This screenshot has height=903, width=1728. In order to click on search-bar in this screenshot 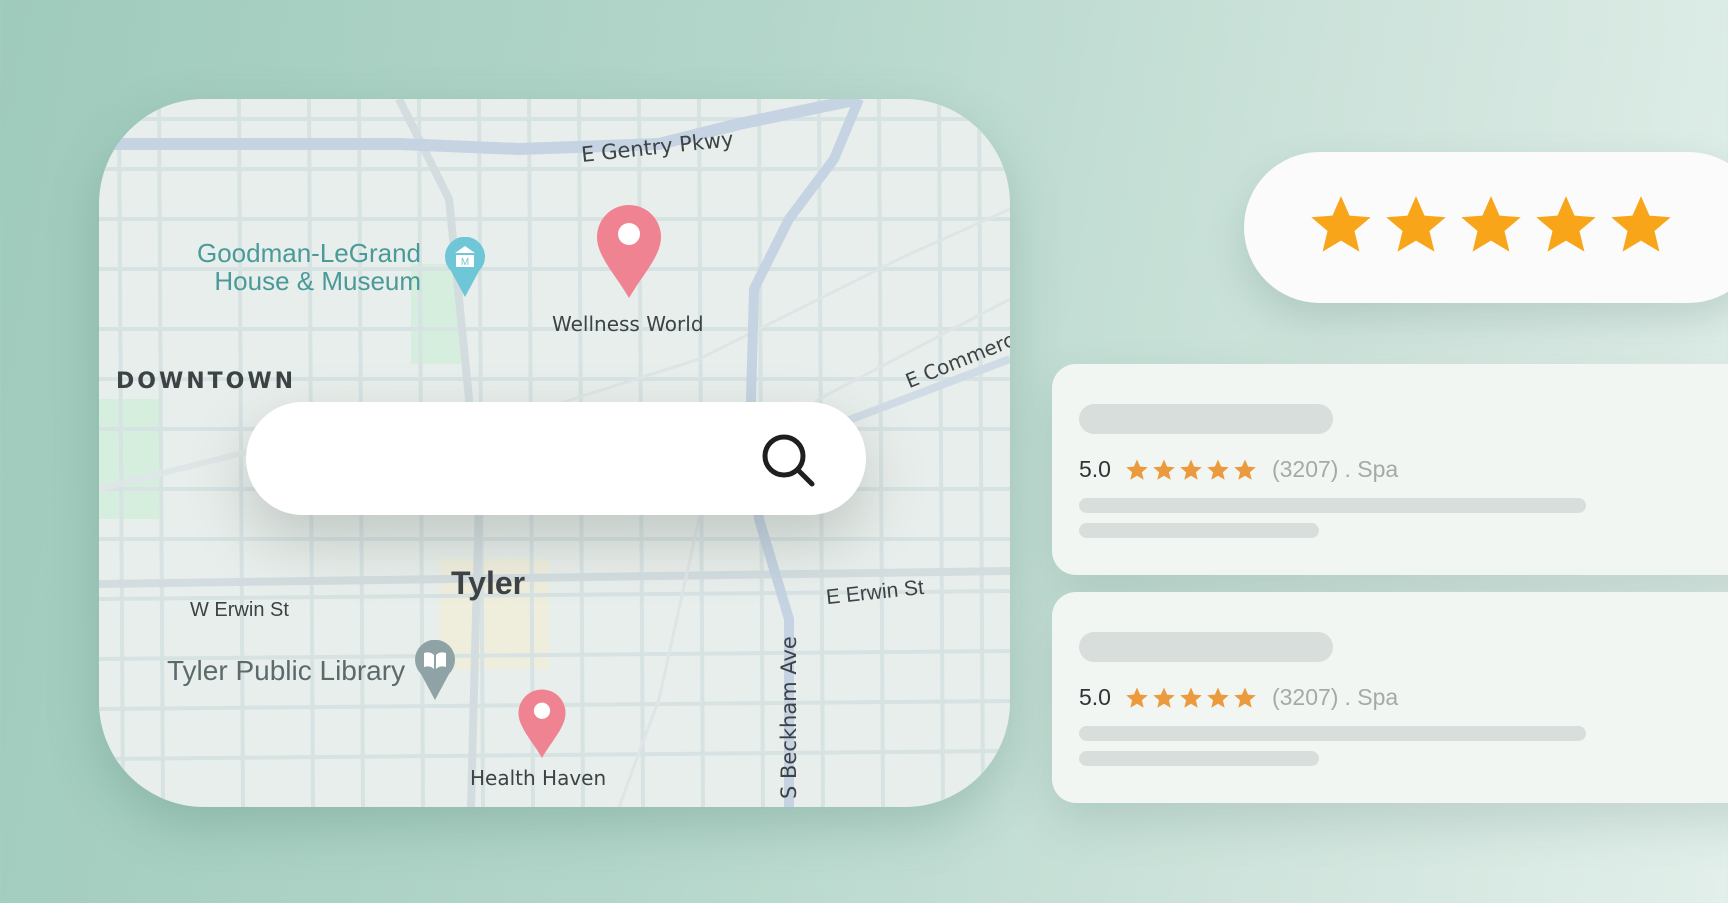, I will do `click(556, 458)`.